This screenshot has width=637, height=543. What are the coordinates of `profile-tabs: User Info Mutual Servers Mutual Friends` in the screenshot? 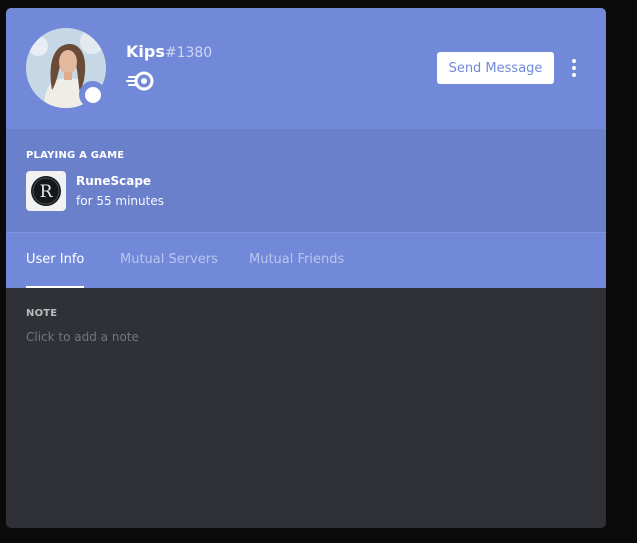 It's located at (306, 260).